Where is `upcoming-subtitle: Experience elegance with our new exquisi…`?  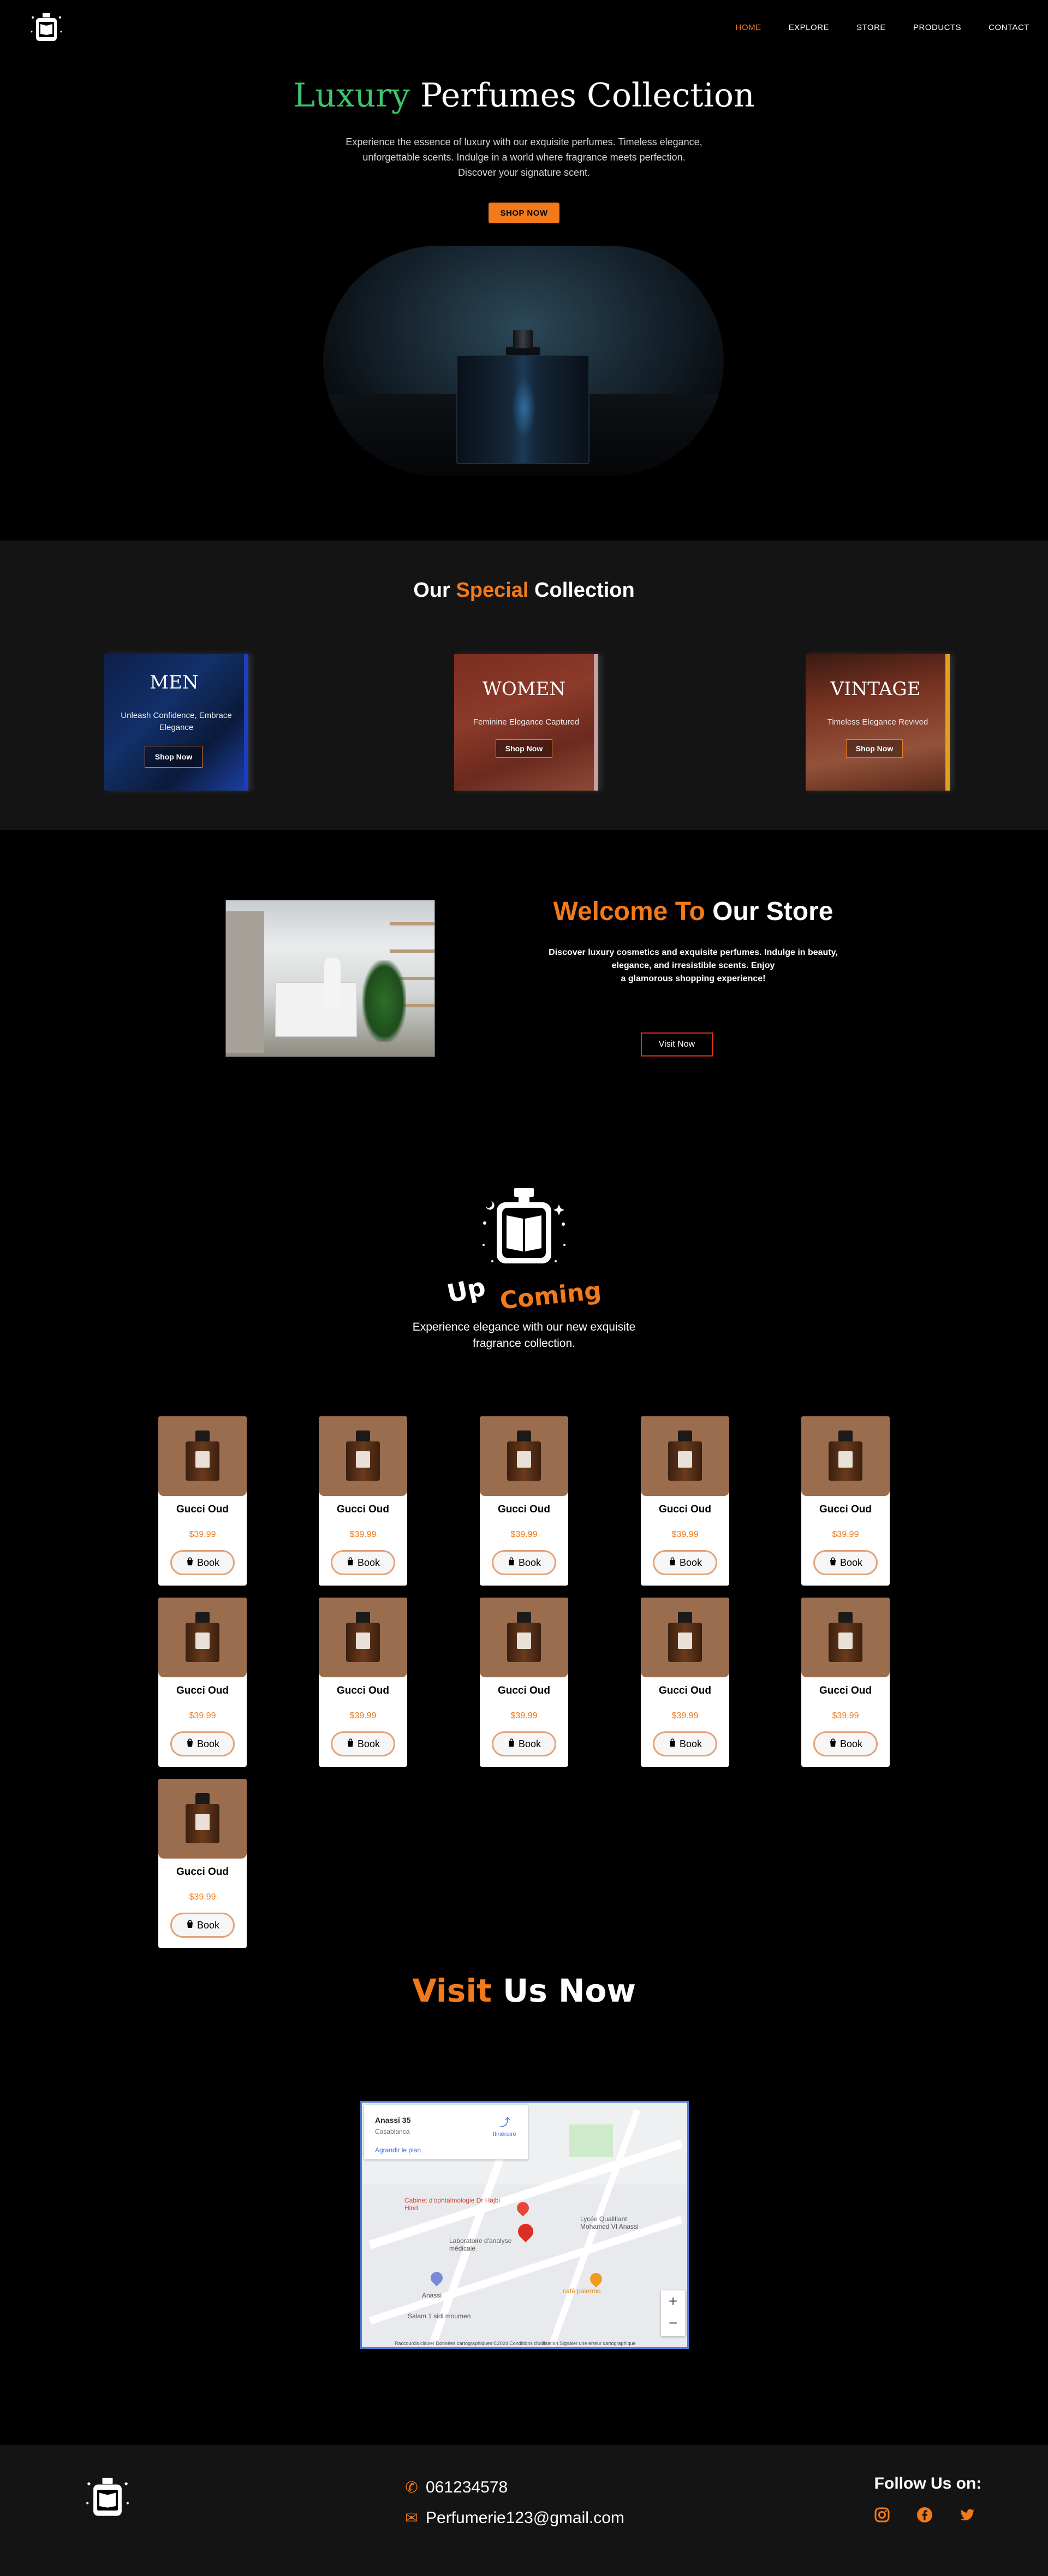 upcoming-subtitle: Experience elegance with our new exquisi… is located at coordinates (524, 1335).